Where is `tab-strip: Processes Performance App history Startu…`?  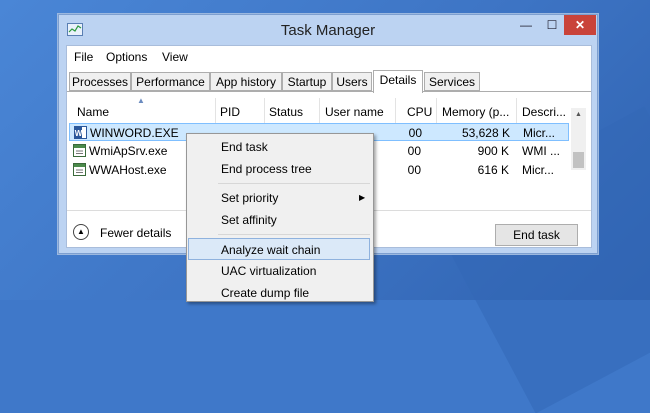
tab-strip: Processes Performance App history Startu… is located at coordinates (329, 81).